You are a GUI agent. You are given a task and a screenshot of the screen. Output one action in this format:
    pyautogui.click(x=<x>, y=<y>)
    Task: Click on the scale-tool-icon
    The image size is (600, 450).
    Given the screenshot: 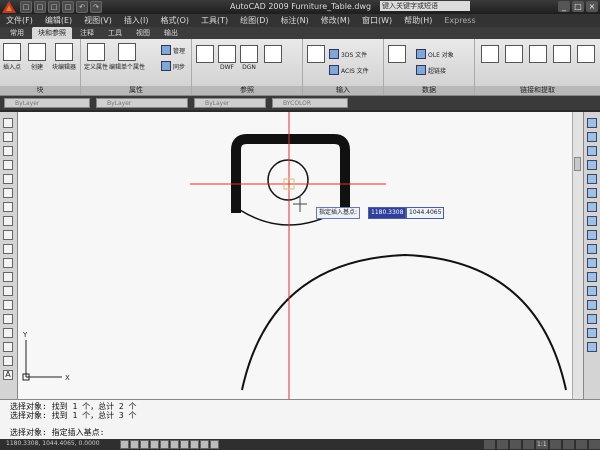 What is the action you would take?
    pyautogui.click(x=592, y=221)
    